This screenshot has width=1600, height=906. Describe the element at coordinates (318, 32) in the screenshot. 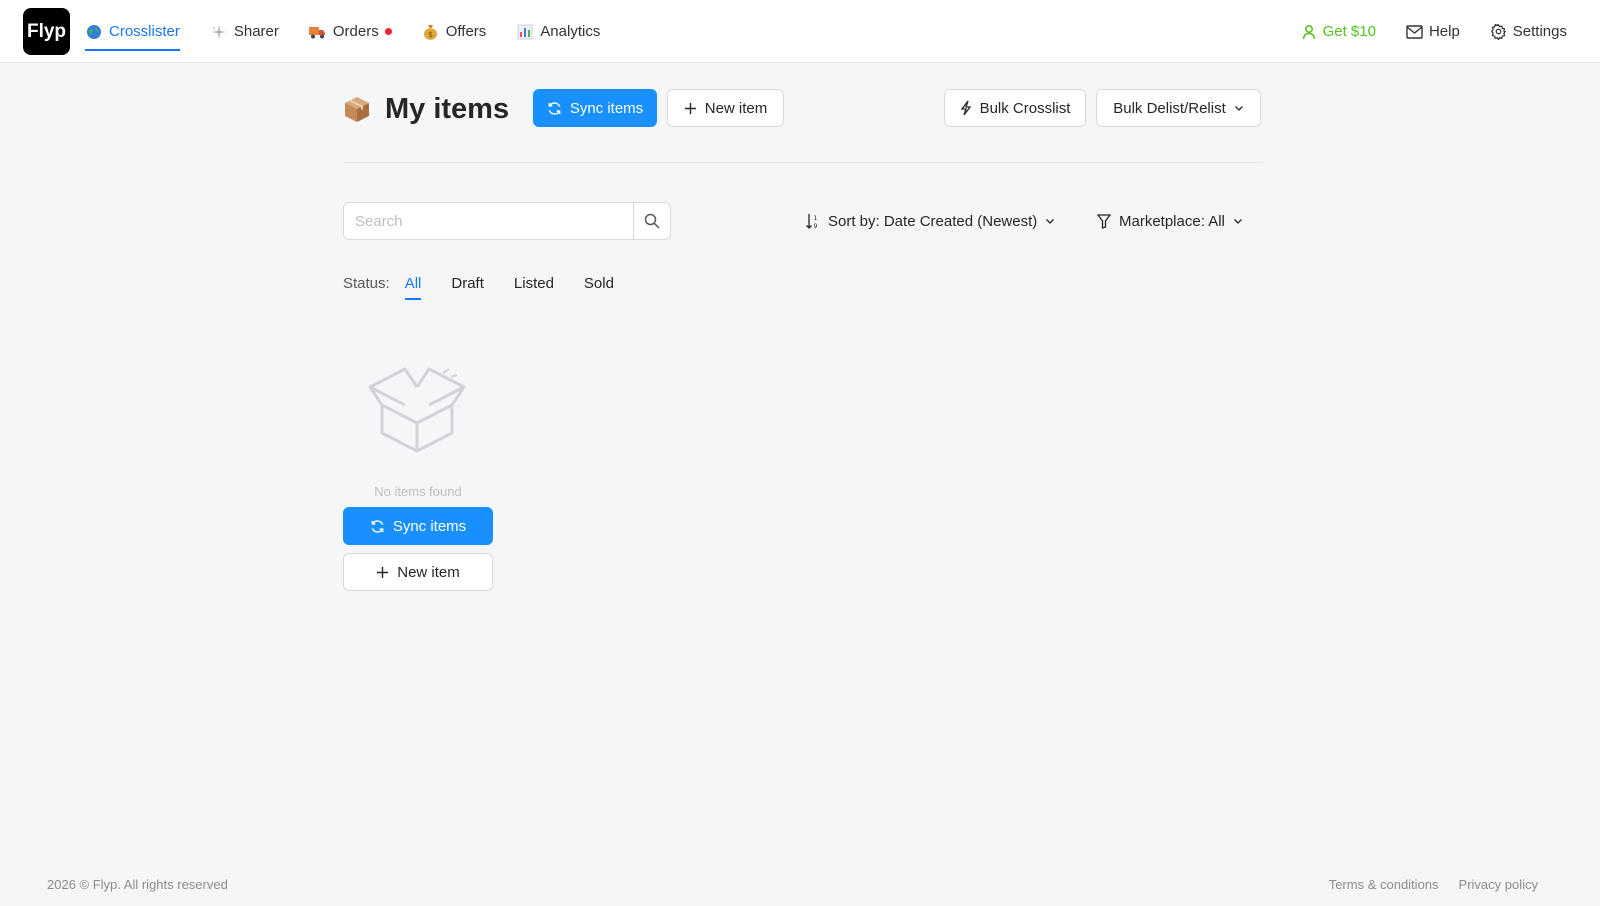

I see `truck-icon` at that location.